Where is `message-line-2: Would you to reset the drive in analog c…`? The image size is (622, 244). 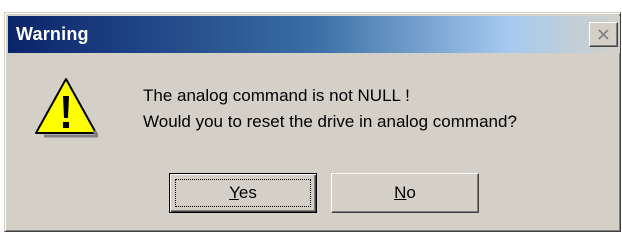 message-line-2: Would you to reset the drive in analog c… is located at coordinates (330, 121).